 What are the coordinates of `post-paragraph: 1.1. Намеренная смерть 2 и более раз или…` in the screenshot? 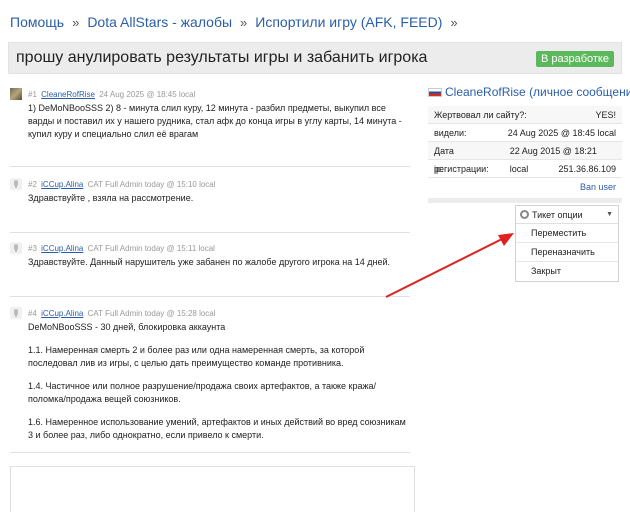 It's located at (196, 356).